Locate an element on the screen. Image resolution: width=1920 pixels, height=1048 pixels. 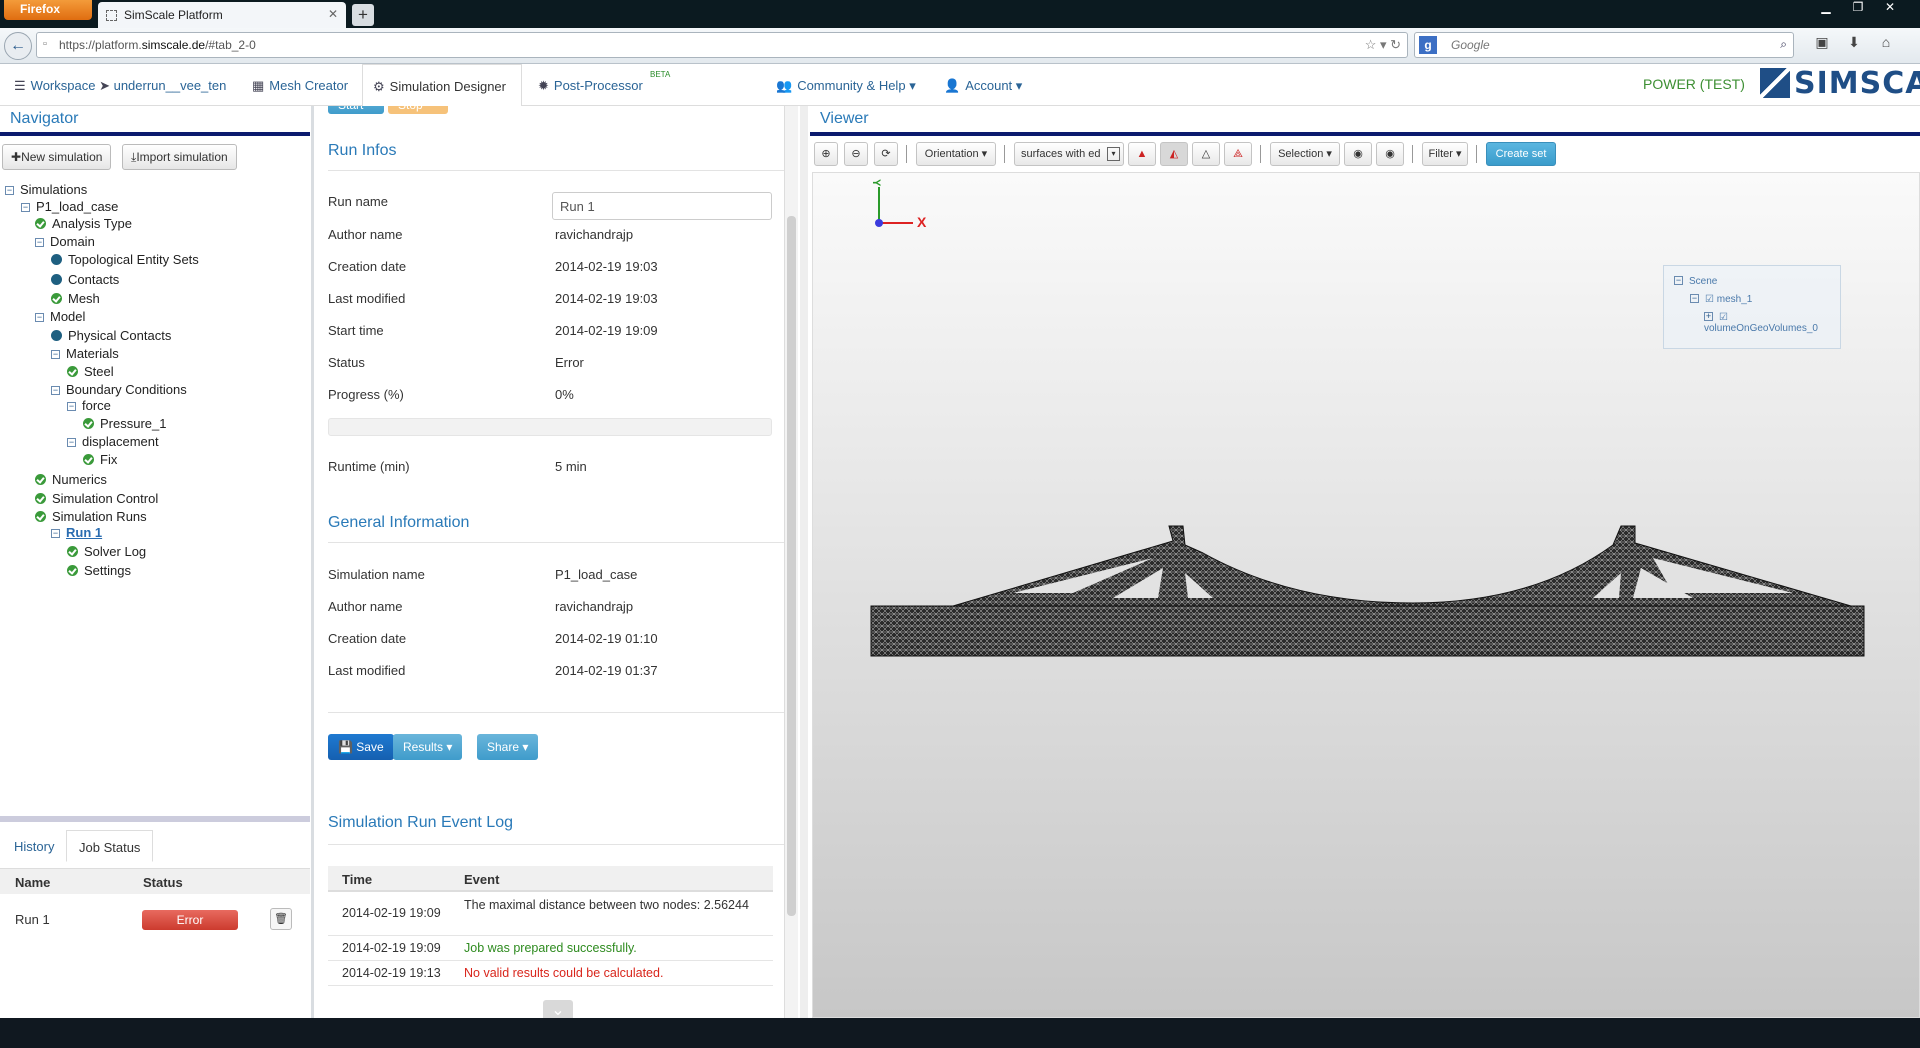
bookmarks-icon: ▣ is located at coordinates (1822, 42).